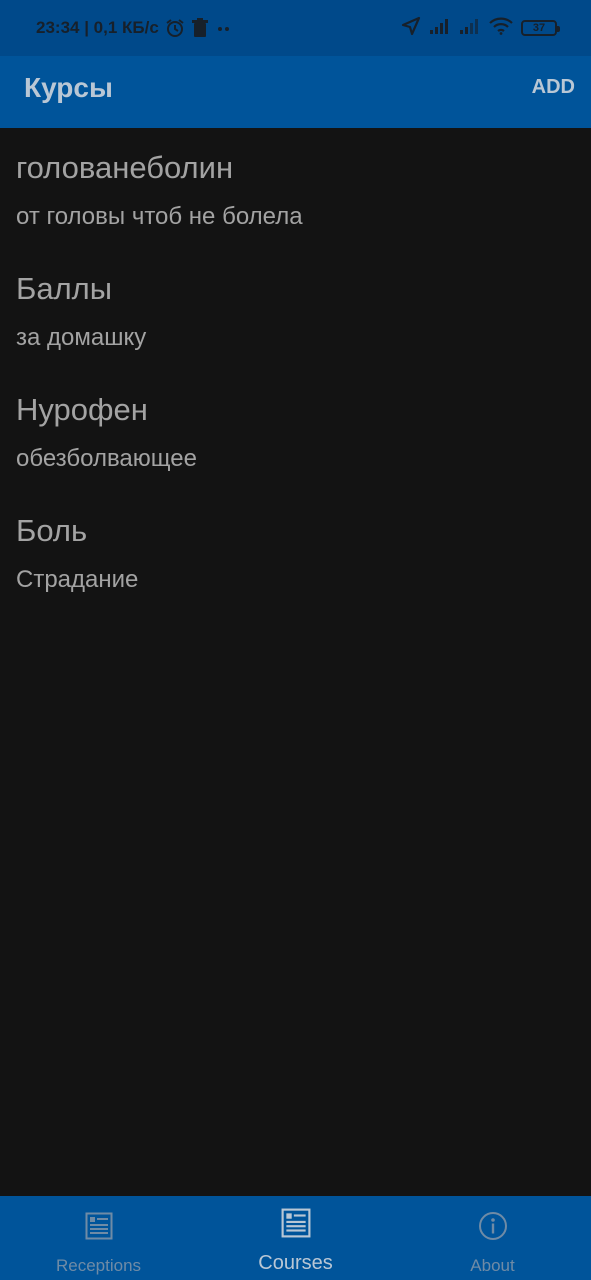 The image size is (591, 1280). What do you see at coordinates (77, 579) in the screenshot?
I see `course-description: Страдание` at bounding box center [77, 579].